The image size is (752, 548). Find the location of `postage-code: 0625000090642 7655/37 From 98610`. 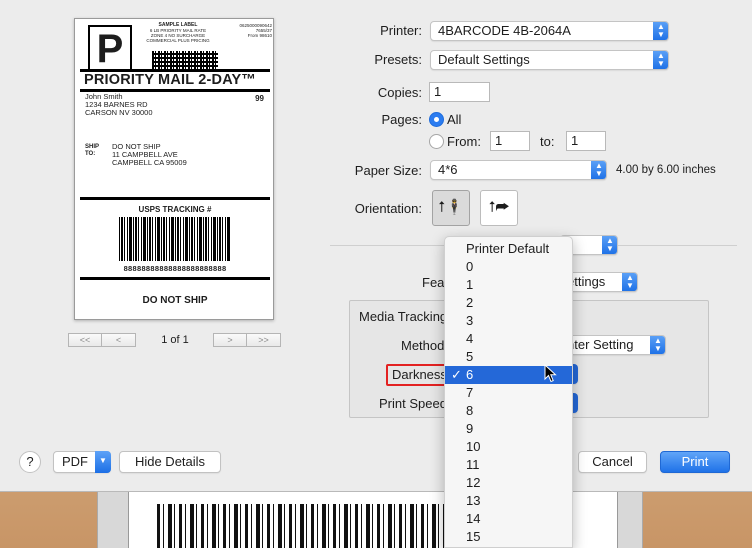

postage-code: 0625000090642 7655/37 From 98610 is located at coordinates (246, 30).